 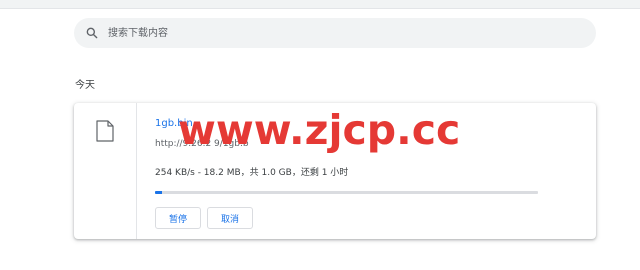 I want to click on search-input, so click(x=343, y=33).